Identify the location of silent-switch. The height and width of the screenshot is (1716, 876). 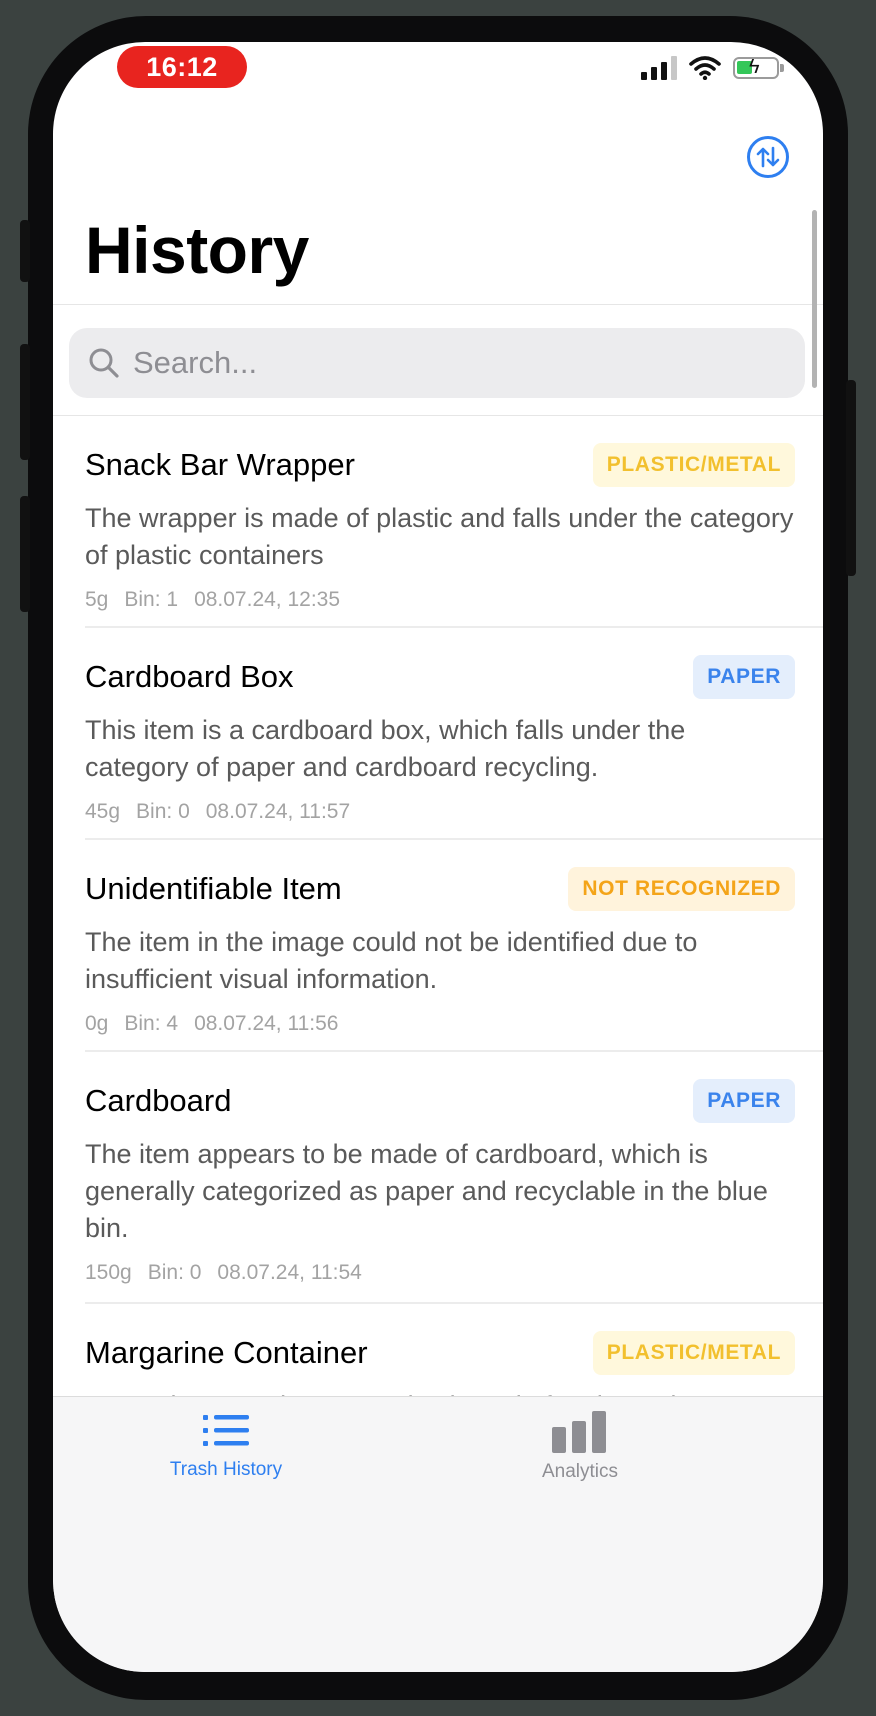
(25, 251).